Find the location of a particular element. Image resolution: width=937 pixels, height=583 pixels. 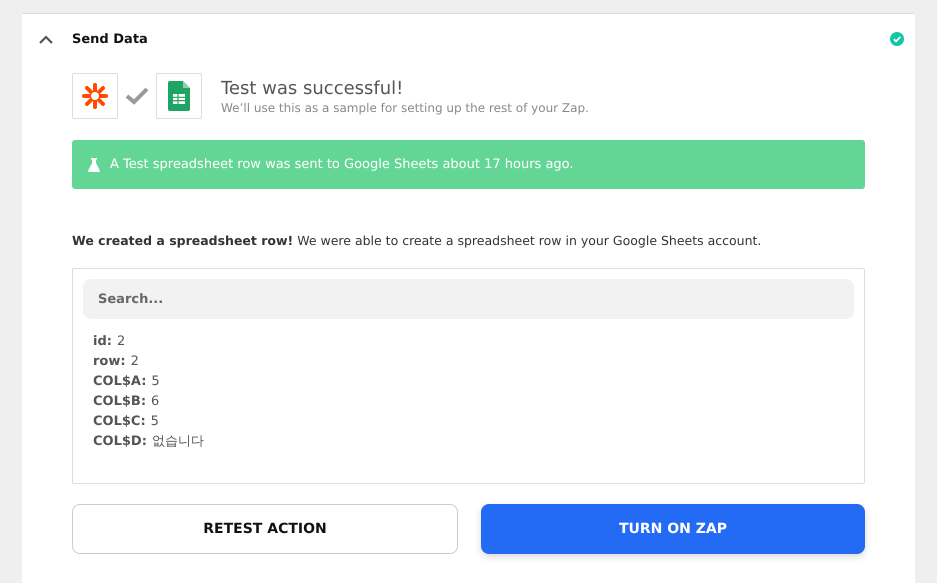

test-title: Test was successful! is located at coordinates (312, 88).